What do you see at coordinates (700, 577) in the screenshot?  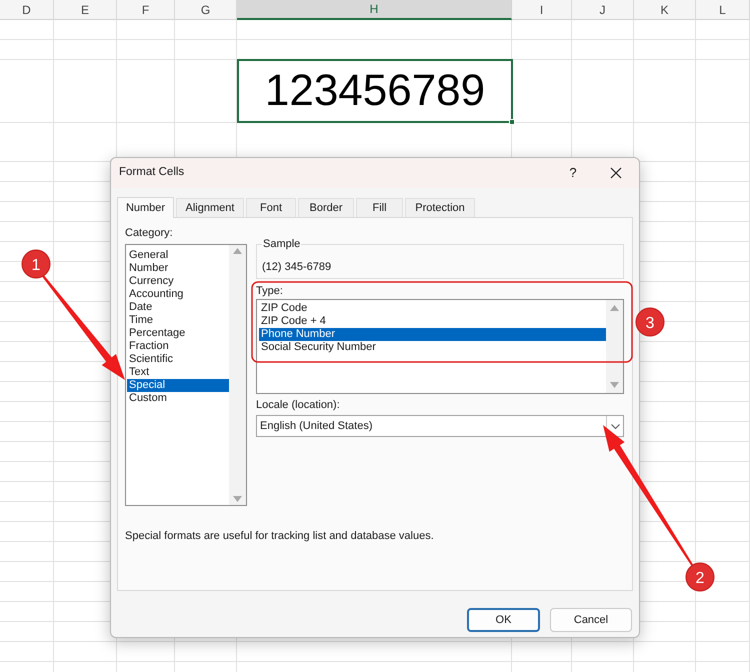 I see `callout-badge: 2` at bounding box center [700, 577].